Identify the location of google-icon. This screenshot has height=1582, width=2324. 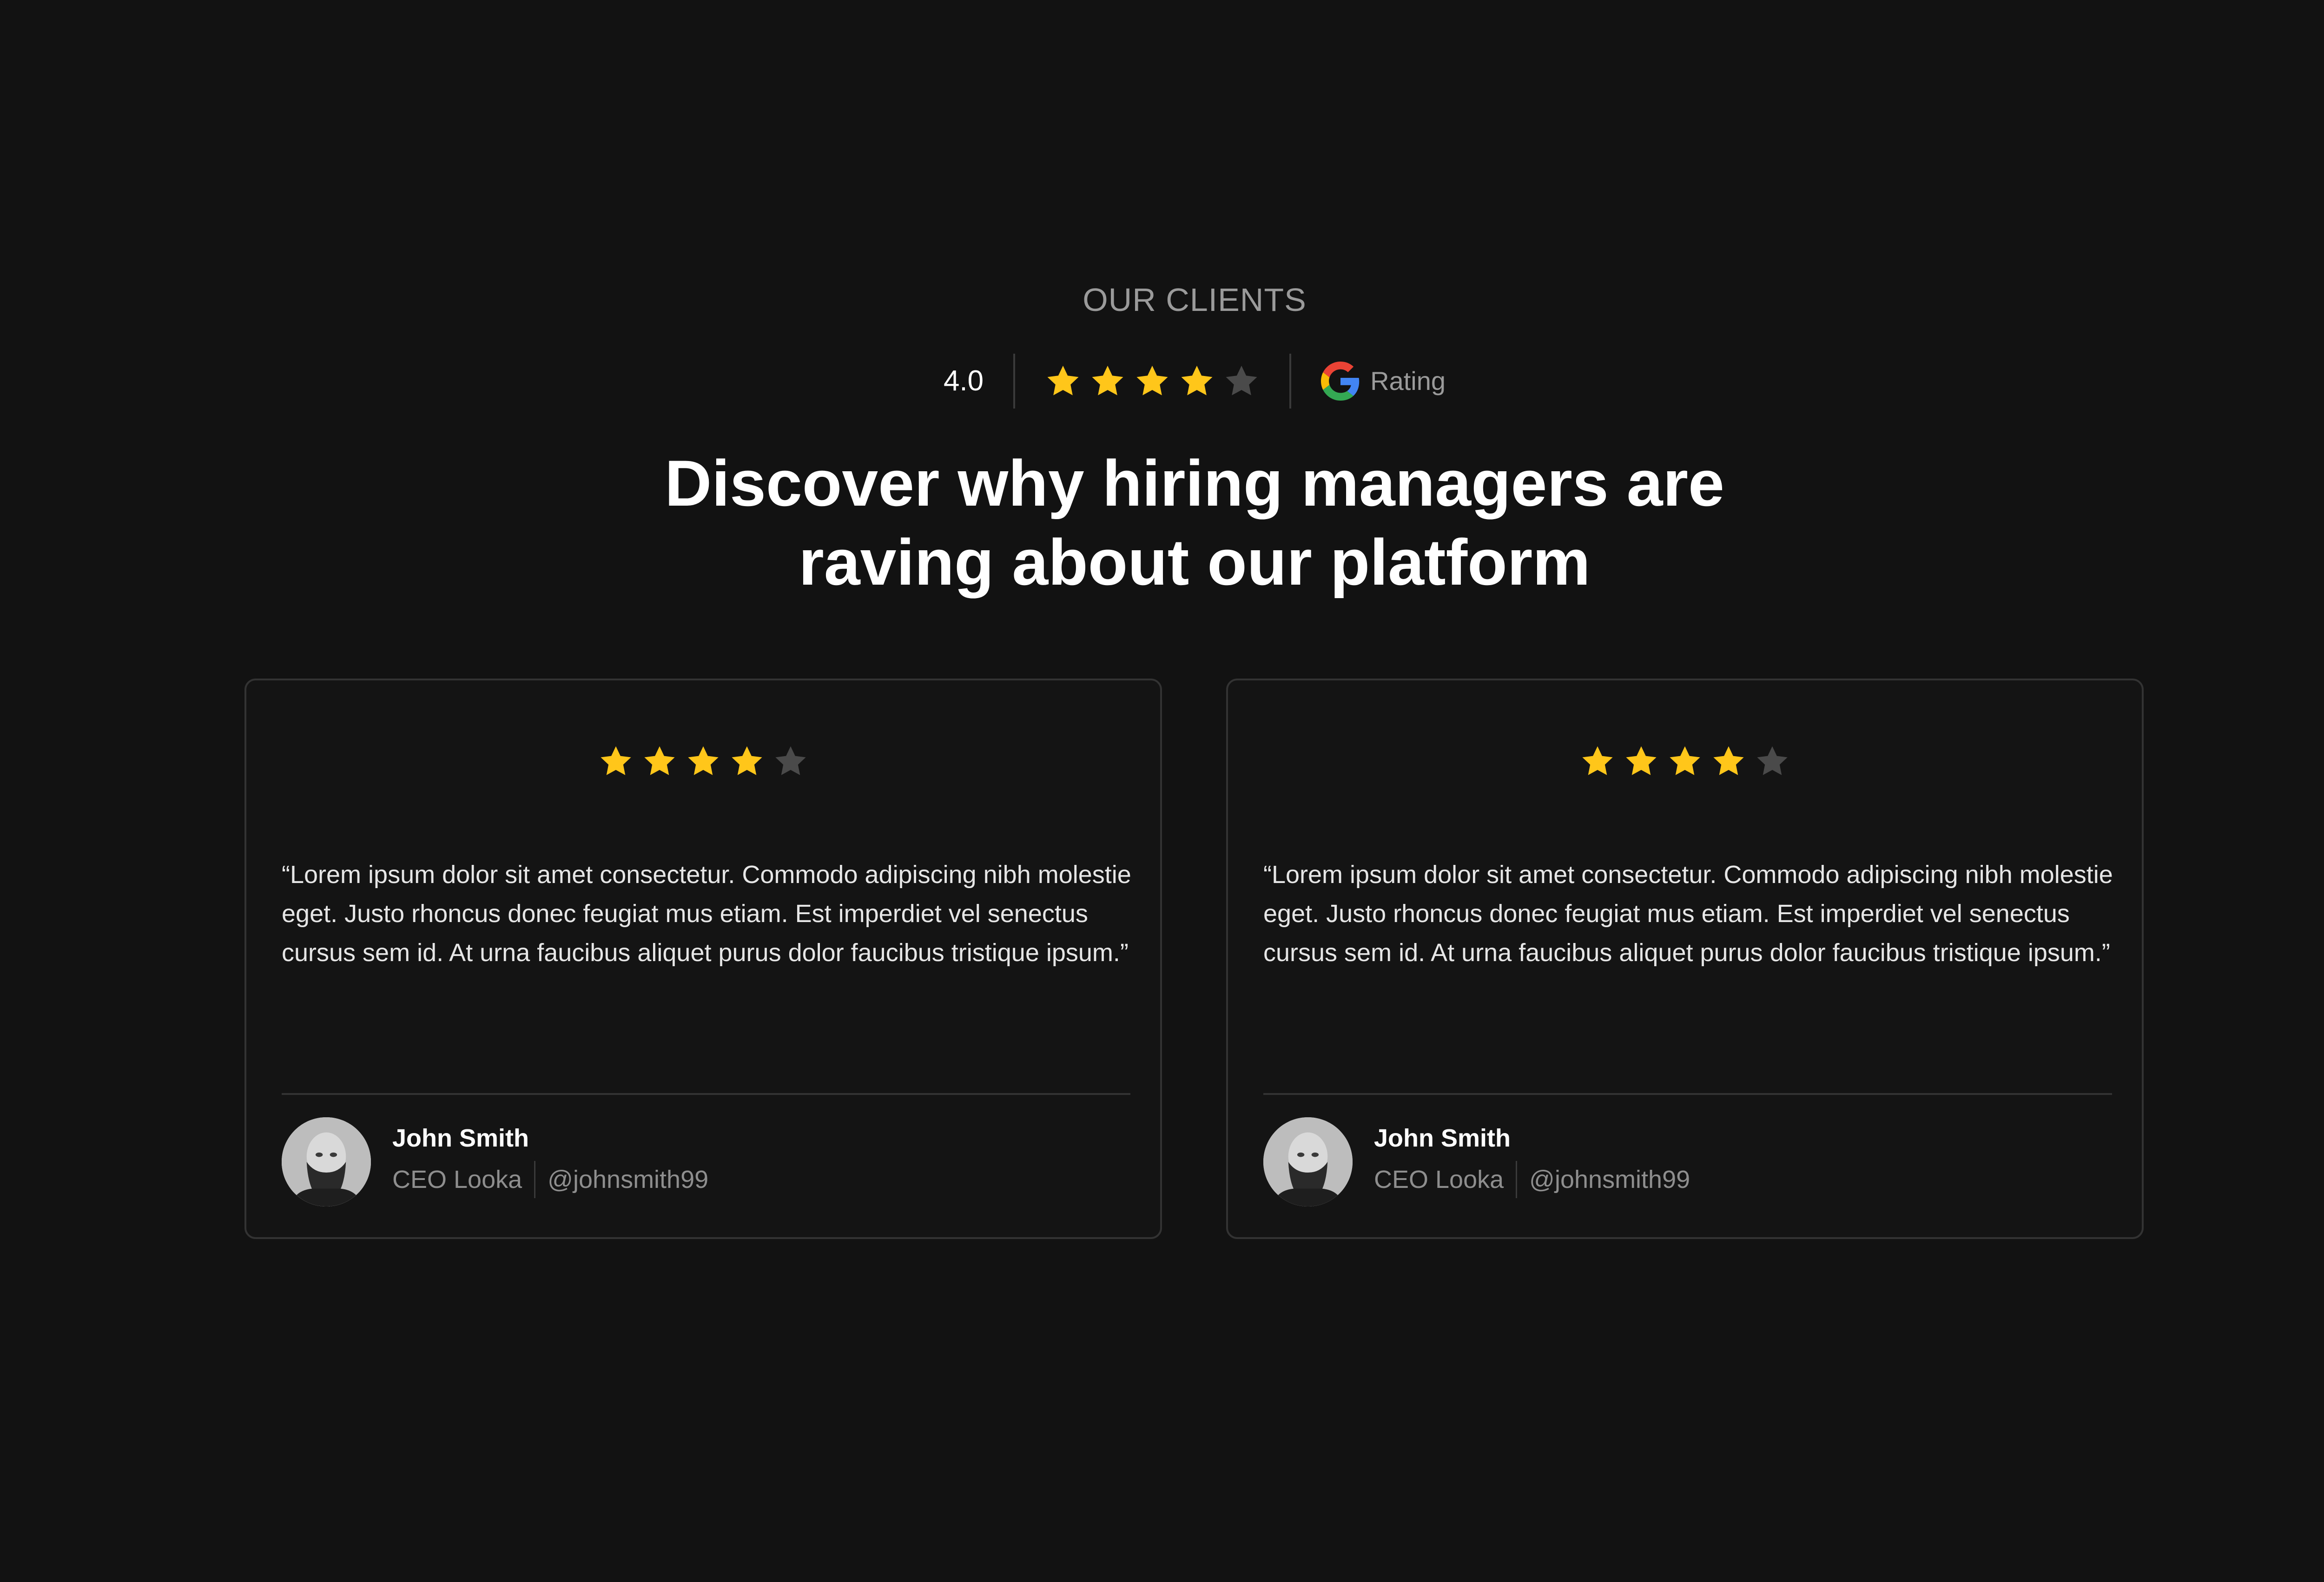
(1340, 381).